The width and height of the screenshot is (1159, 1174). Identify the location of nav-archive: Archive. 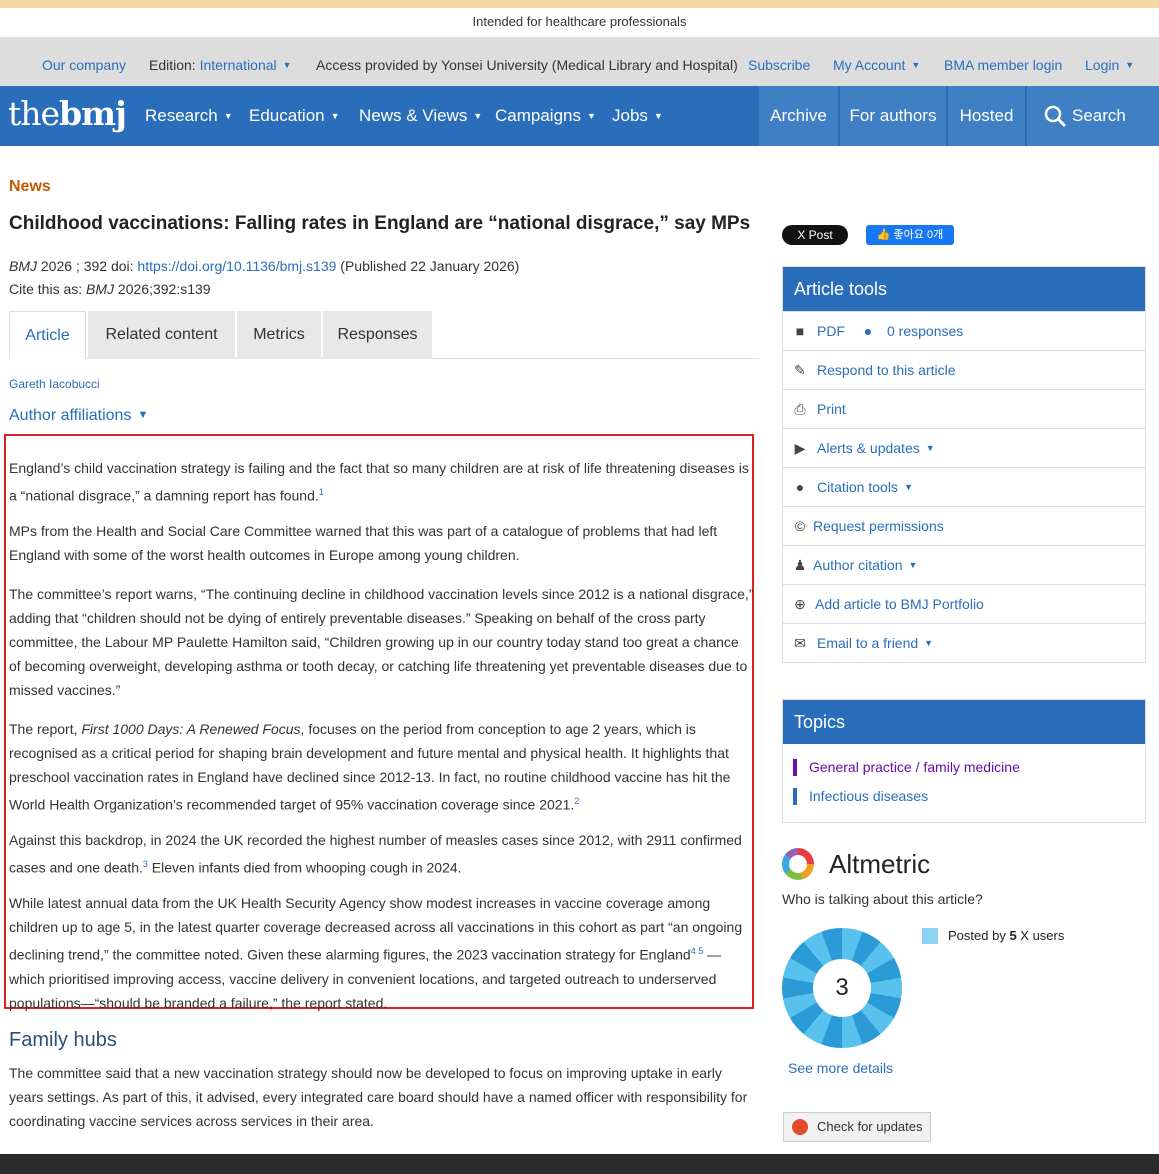
(798, 116).